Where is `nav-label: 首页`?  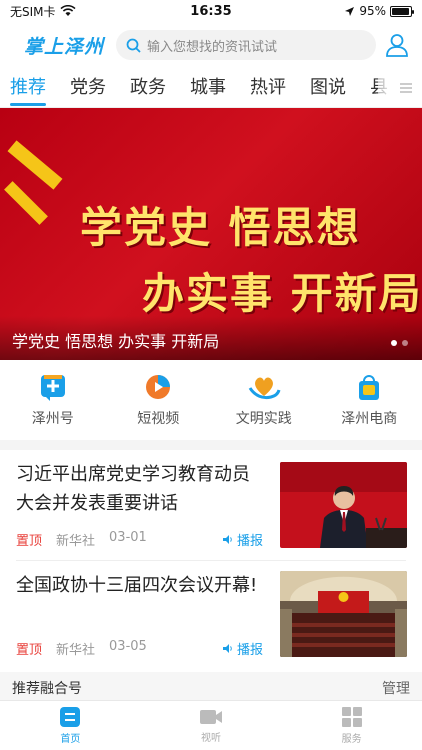
nav-label: 首页 is located at coordinates (70, 739).